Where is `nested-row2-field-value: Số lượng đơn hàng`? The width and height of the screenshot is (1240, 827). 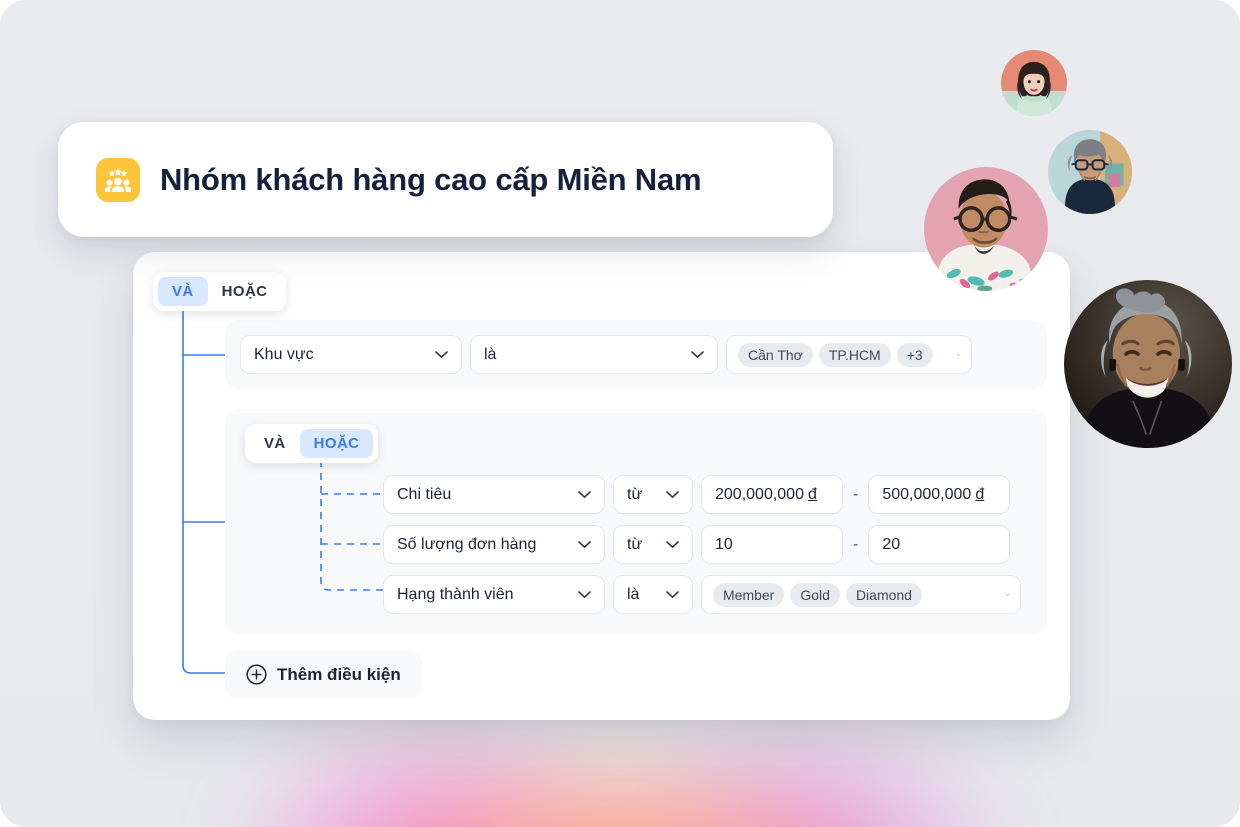 nested-row2-field-value: Số lượng đơn hàng is located at coordinates (467, 544).